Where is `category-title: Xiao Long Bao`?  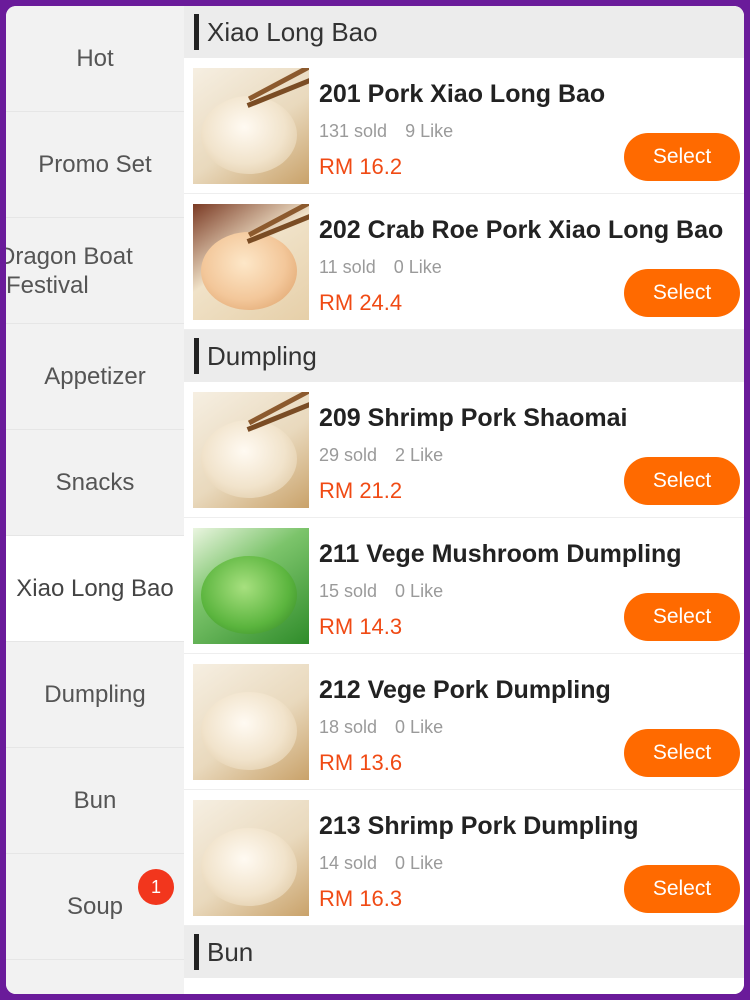
category-title: Xiao Long Bao is located at coordinates (292, 31).